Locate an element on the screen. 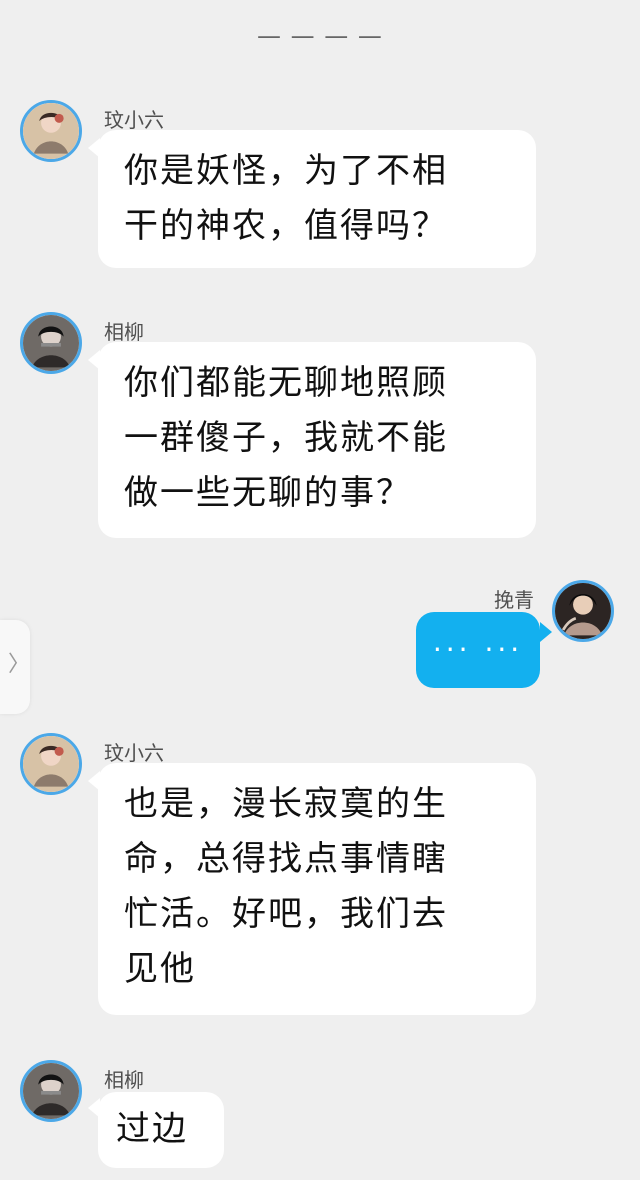 This screenshot has width=640, height=1180. message-bubble: 你们都能无聊地照顾 一群傻子，我就不能 做一些无聊的事？ is located at coordinates (317, 440).